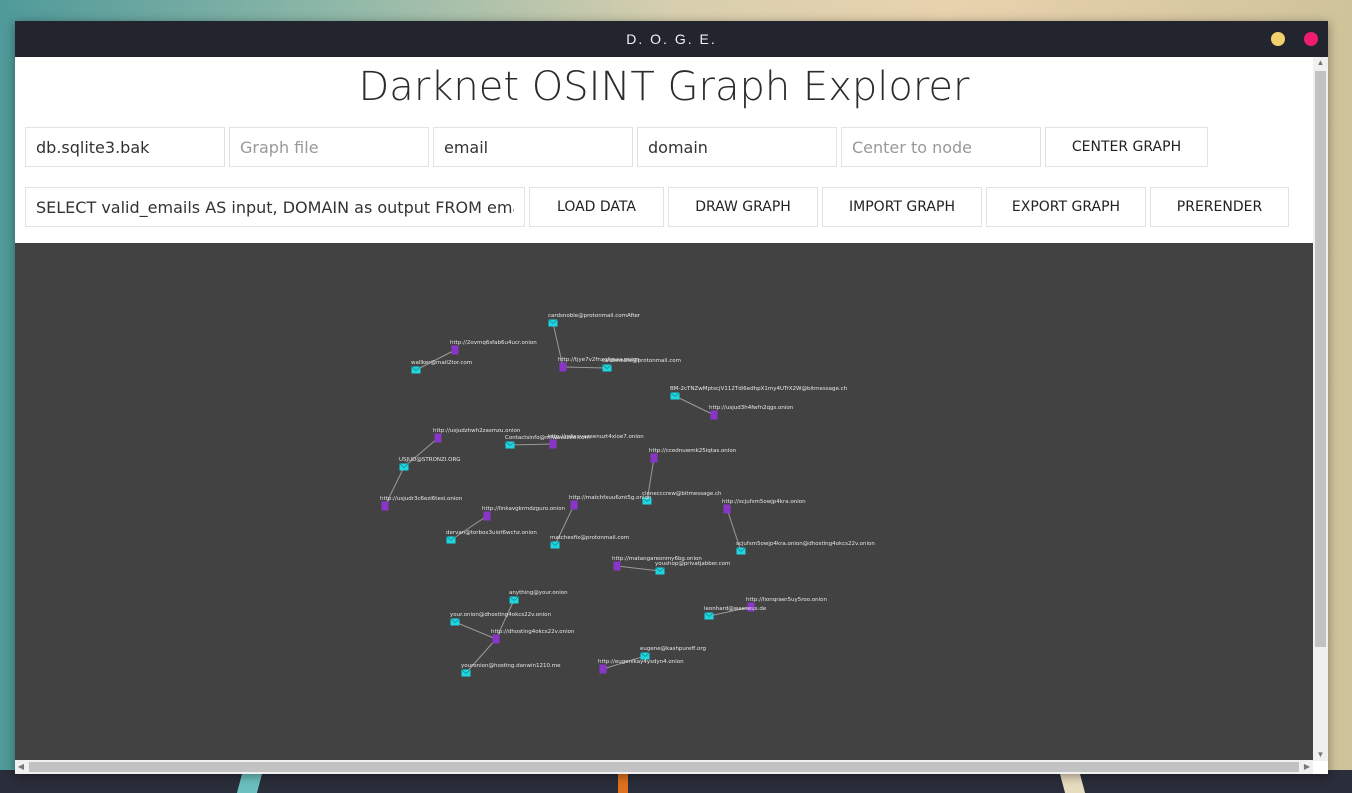  I want to click on domain-node: http://usjudr3c6ezi6tesi.onion, so click(421, 503).